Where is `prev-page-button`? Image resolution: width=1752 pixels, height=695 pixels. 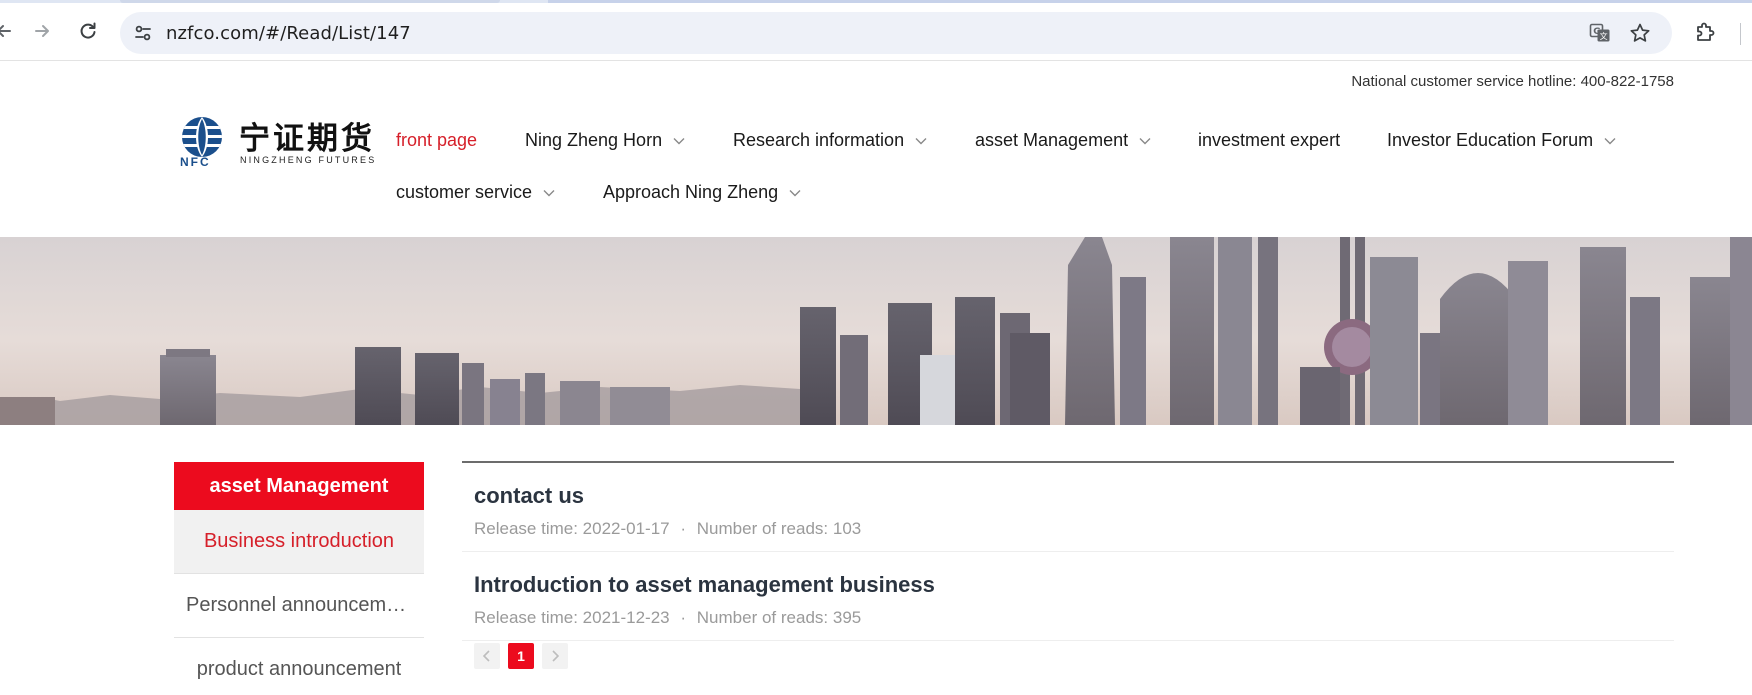
prev-page-button is located at coordinates (487, 656).